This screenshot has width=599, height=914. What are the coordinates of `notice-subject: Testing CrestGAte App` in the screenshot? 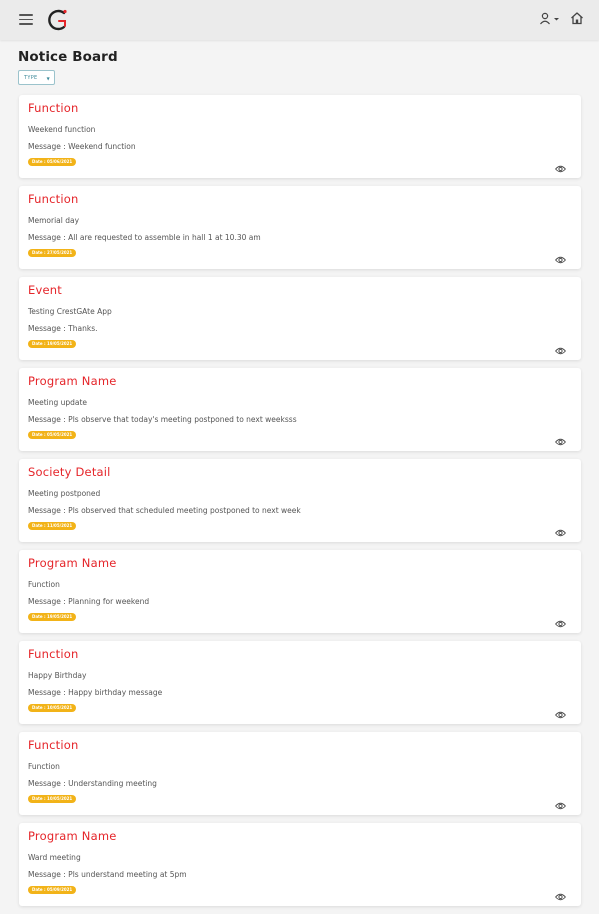 It's located at (70, 311).